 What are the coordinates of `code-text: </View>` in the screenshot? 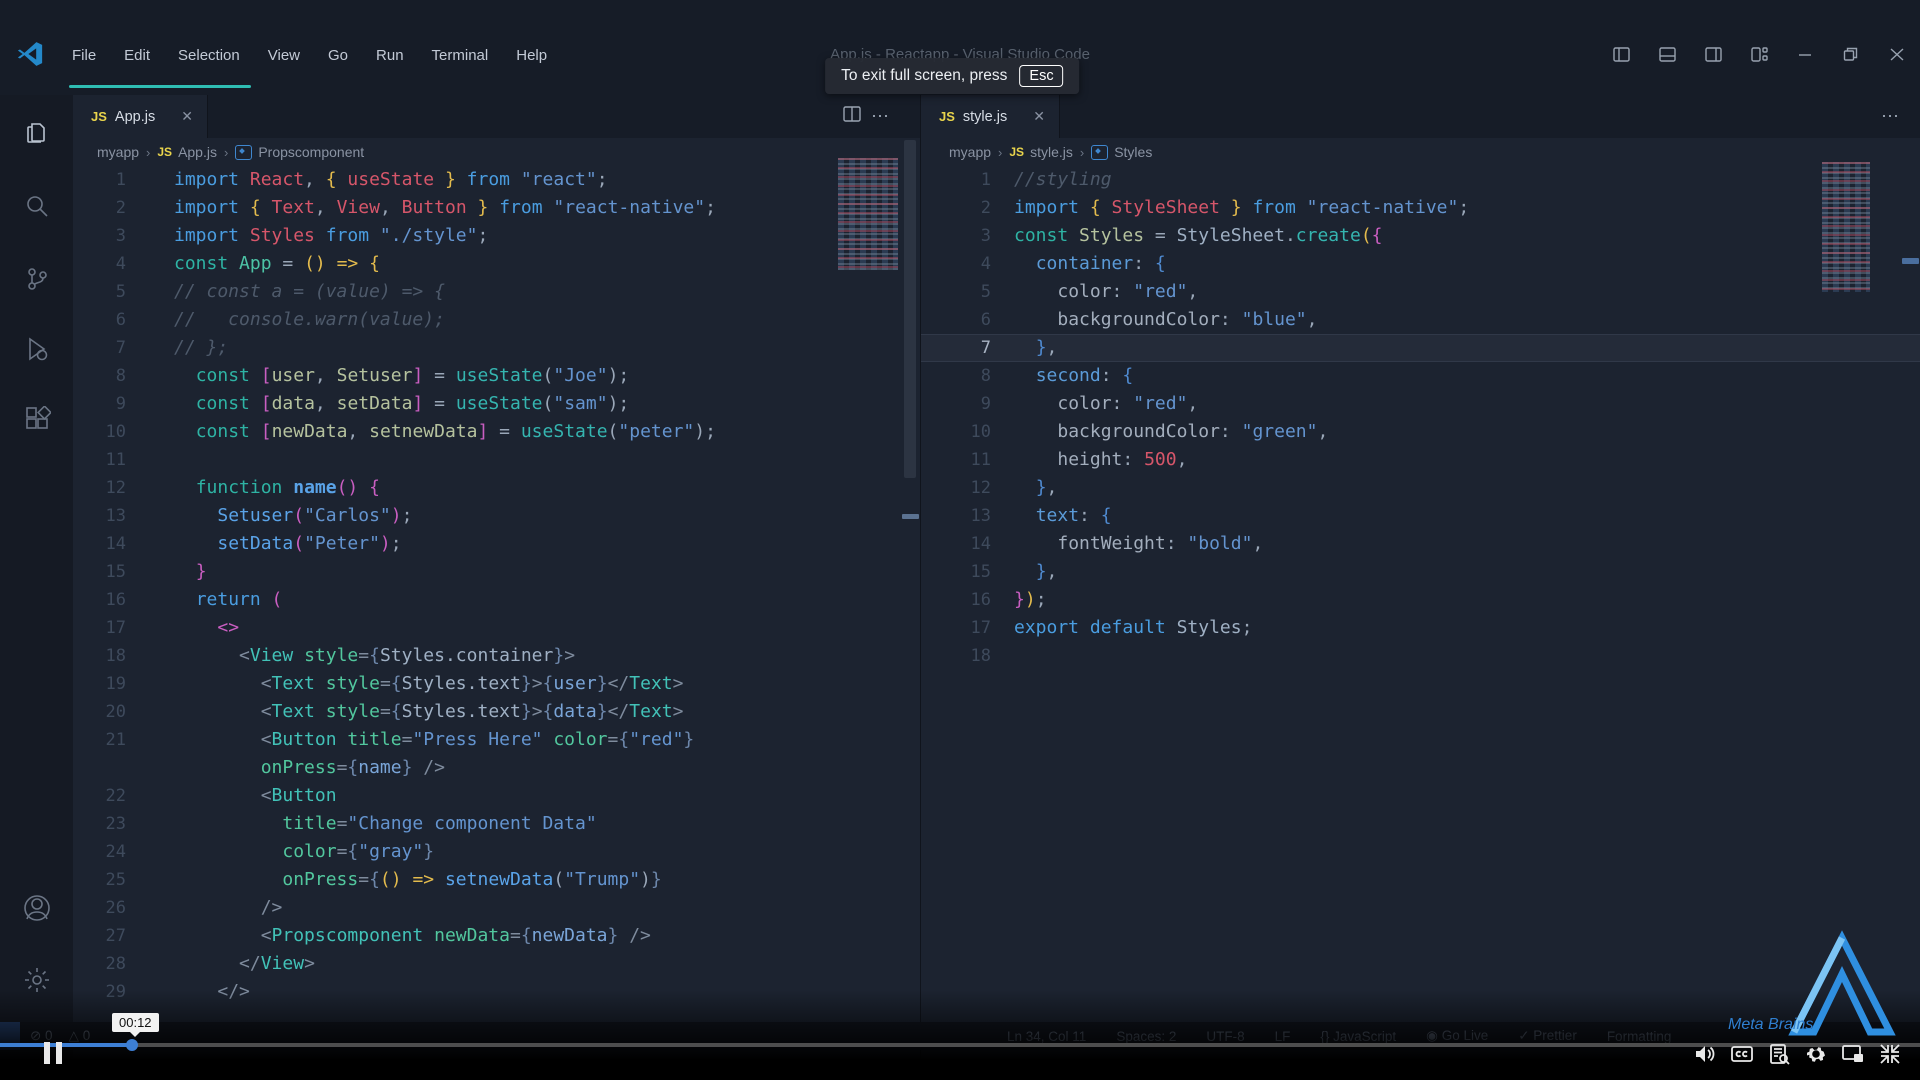 It's located at (277, 963).